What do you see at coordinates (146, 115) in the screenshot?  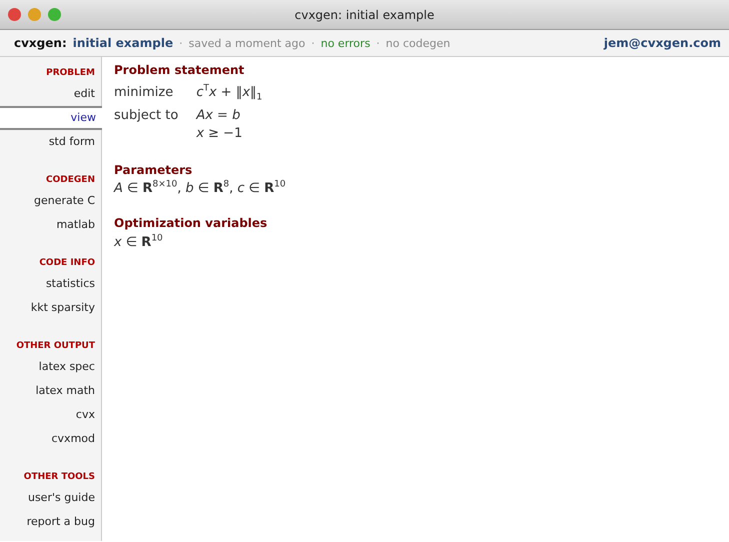 I see `math-label: subject to` at bounding box center [146, 115].